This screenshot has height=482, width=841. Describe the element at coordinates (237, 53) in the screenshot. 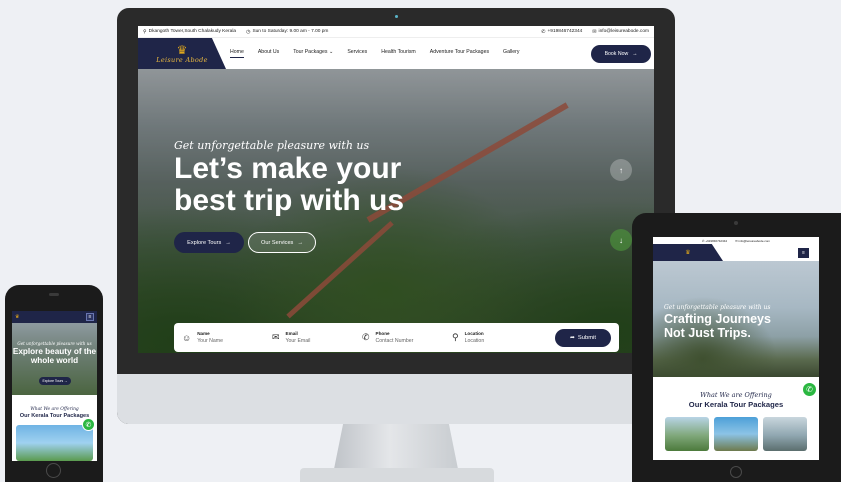

I see `nav-item-home: Home` at that location.